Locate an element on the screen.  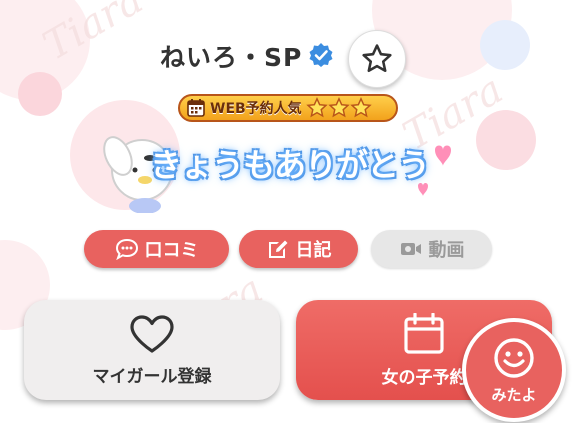
my-girl-register-button: マイガール登録 is located at coordinates (152, 350).